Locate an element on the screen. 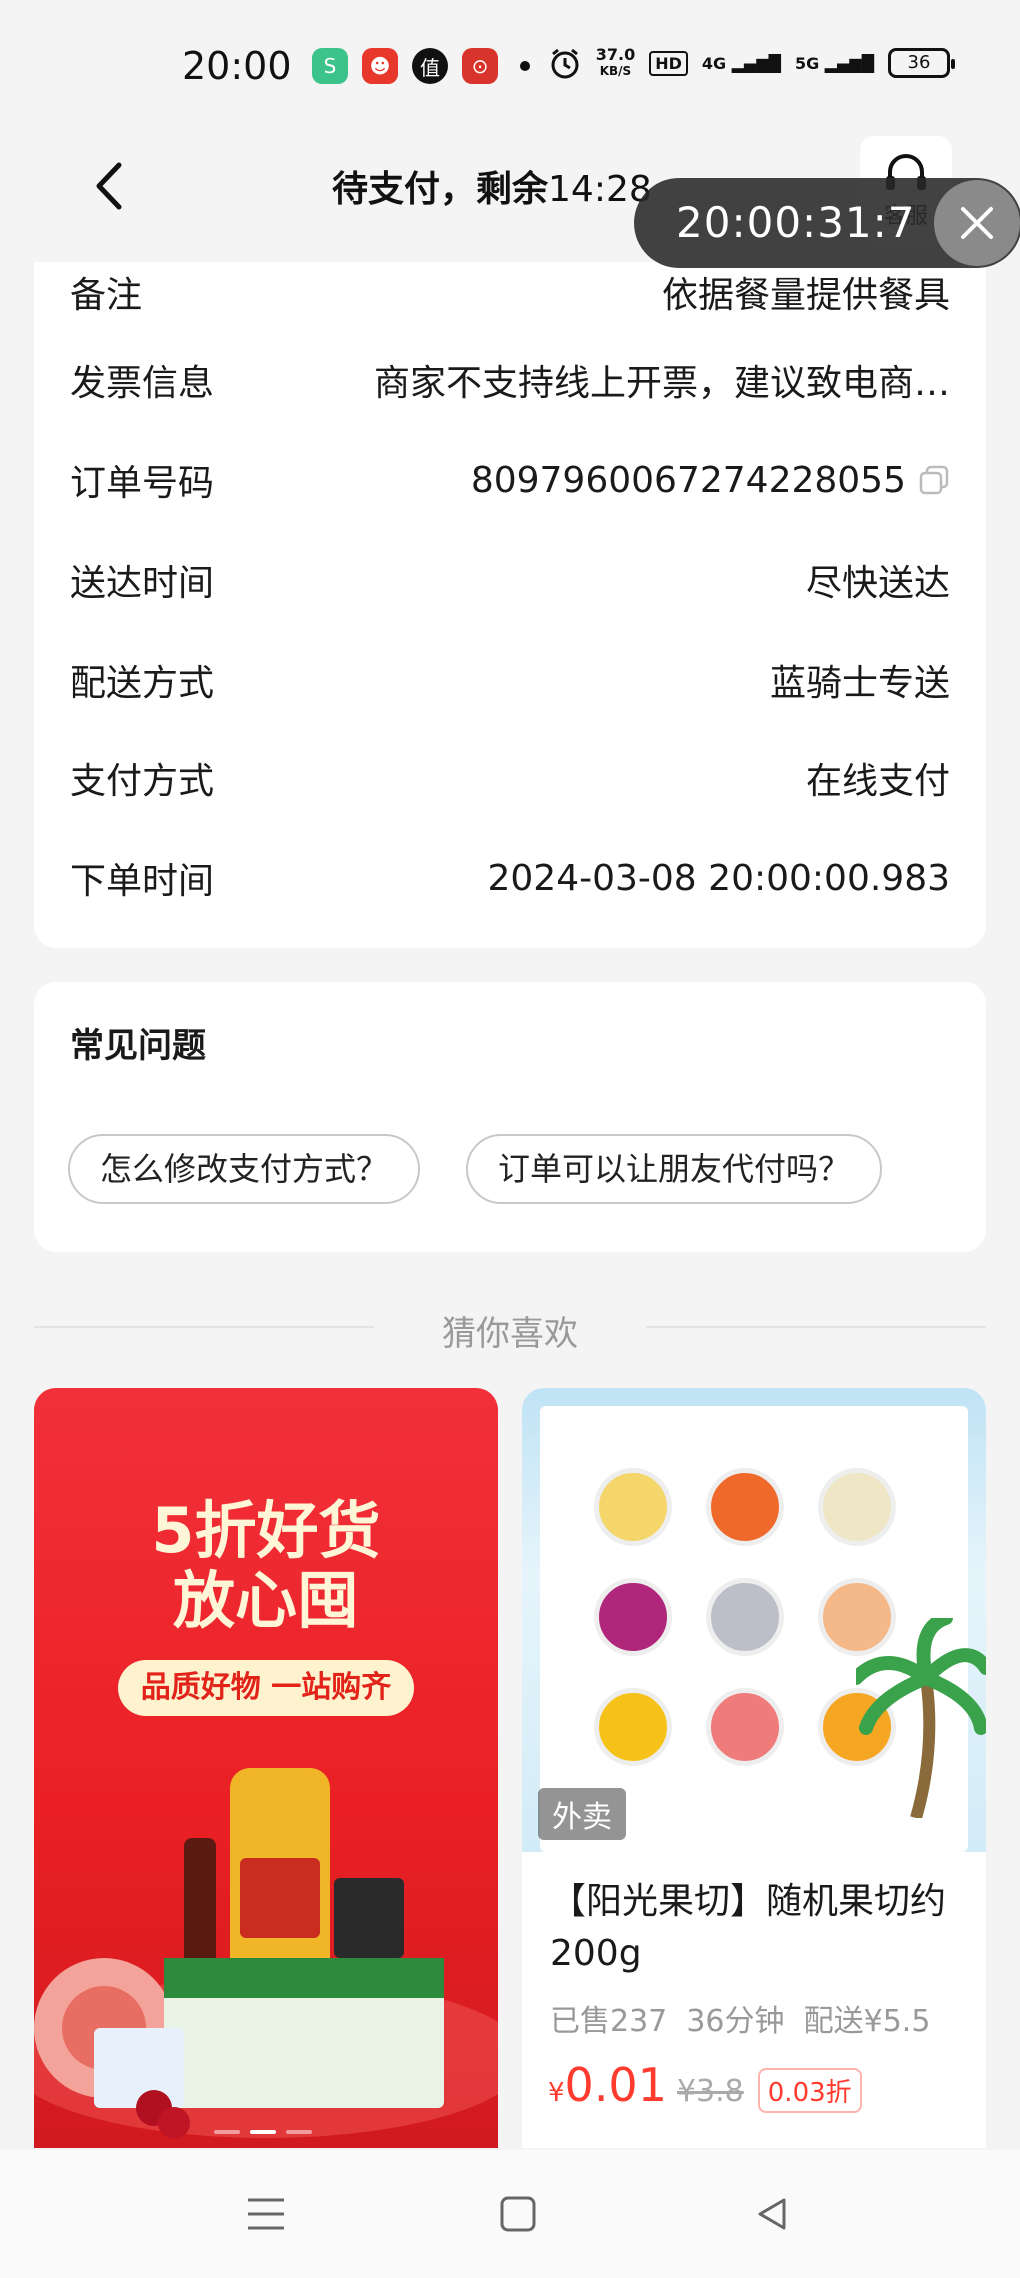 This screenshot has width=1020, height=2278. menu-icon is located at coordinates (266, 2214).